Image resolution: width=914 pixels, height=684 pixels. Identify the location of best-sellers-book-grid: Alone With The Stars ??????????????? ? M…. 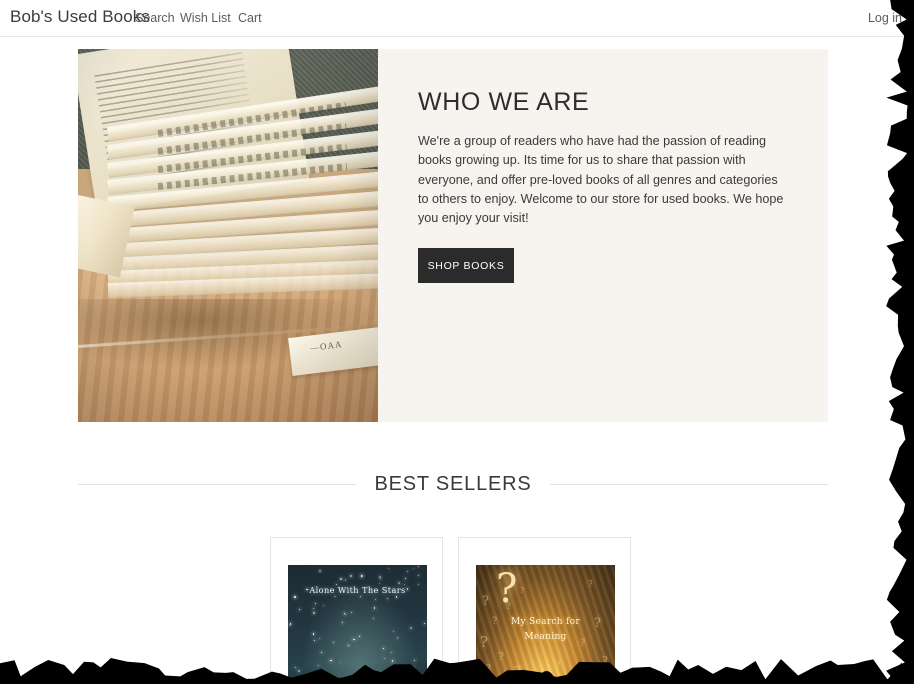
(450, 610).